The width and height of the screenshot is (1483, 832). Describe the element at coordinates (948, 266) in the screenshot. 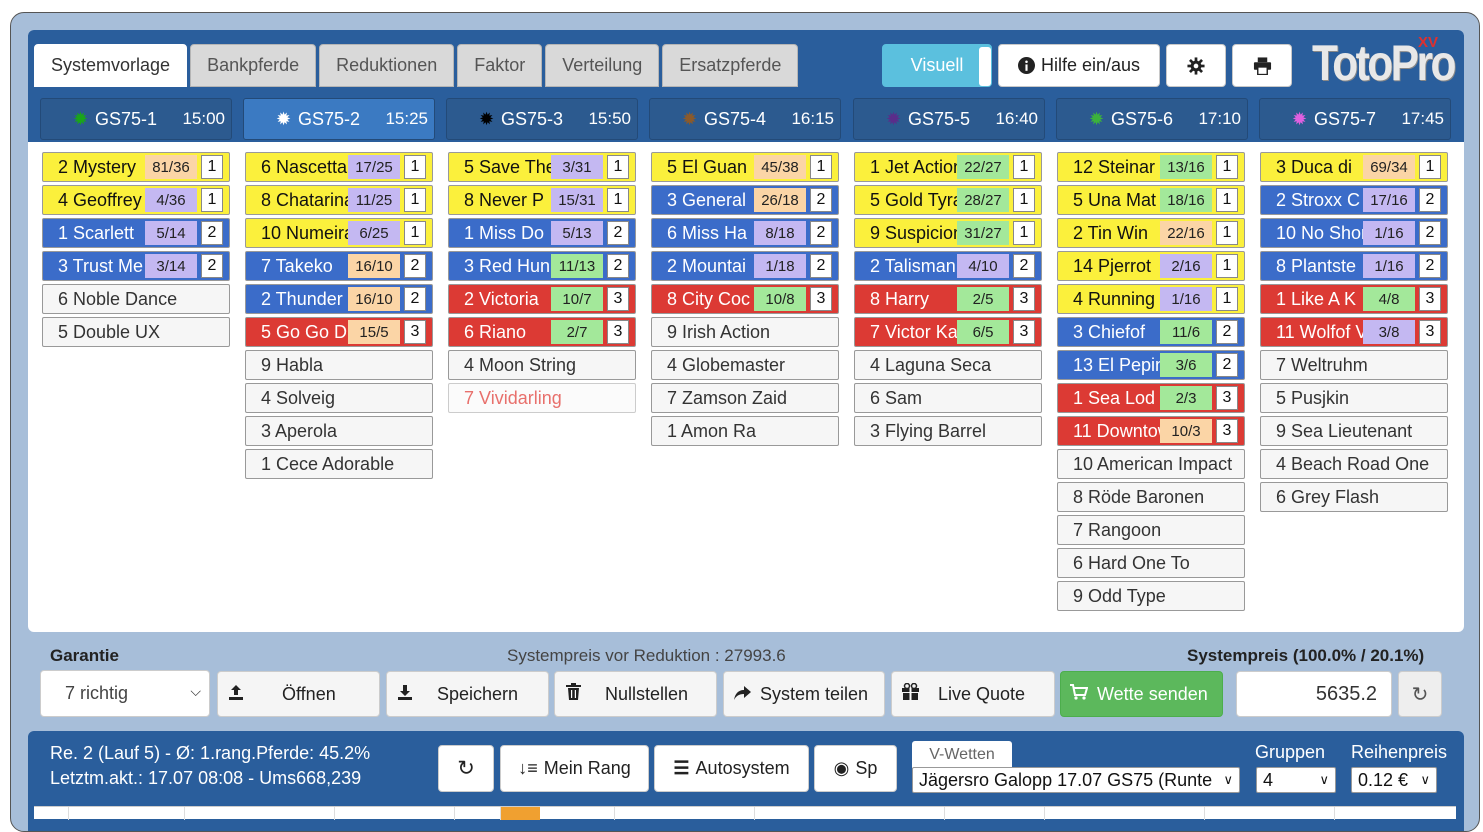

I see `horse-entry: 2 Talisman 4/10 2` at that location.